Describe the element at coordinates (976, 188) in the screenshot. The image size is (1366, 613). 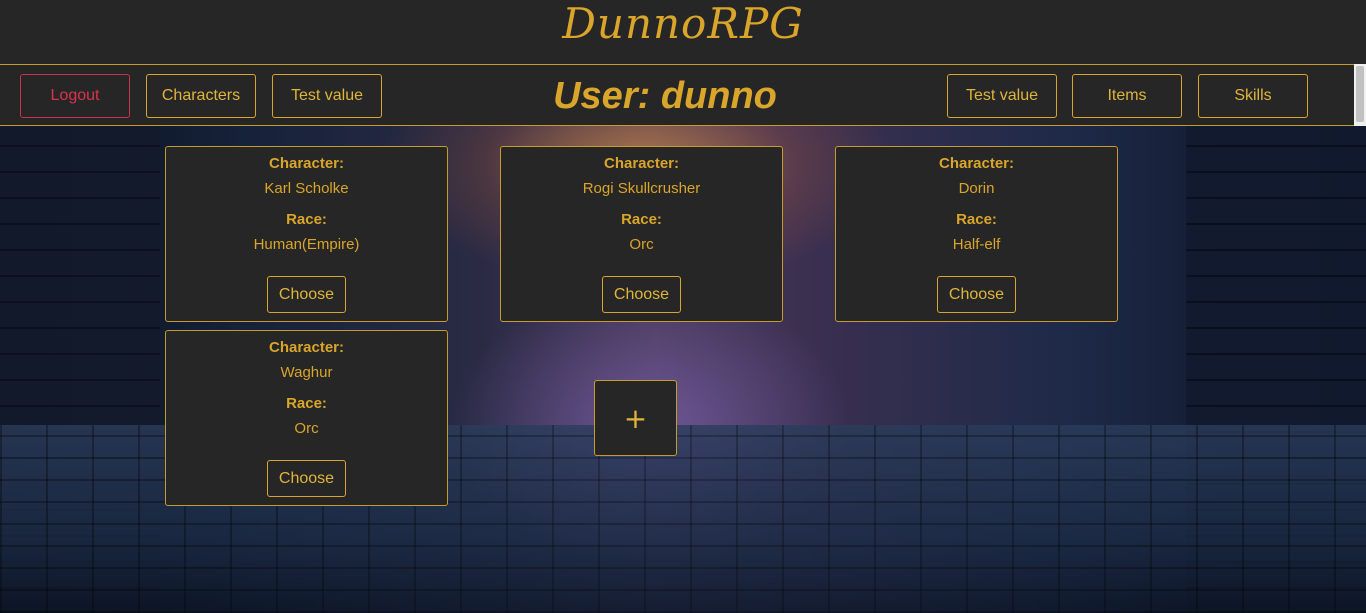
I see `character-name: Dorin` at that location.